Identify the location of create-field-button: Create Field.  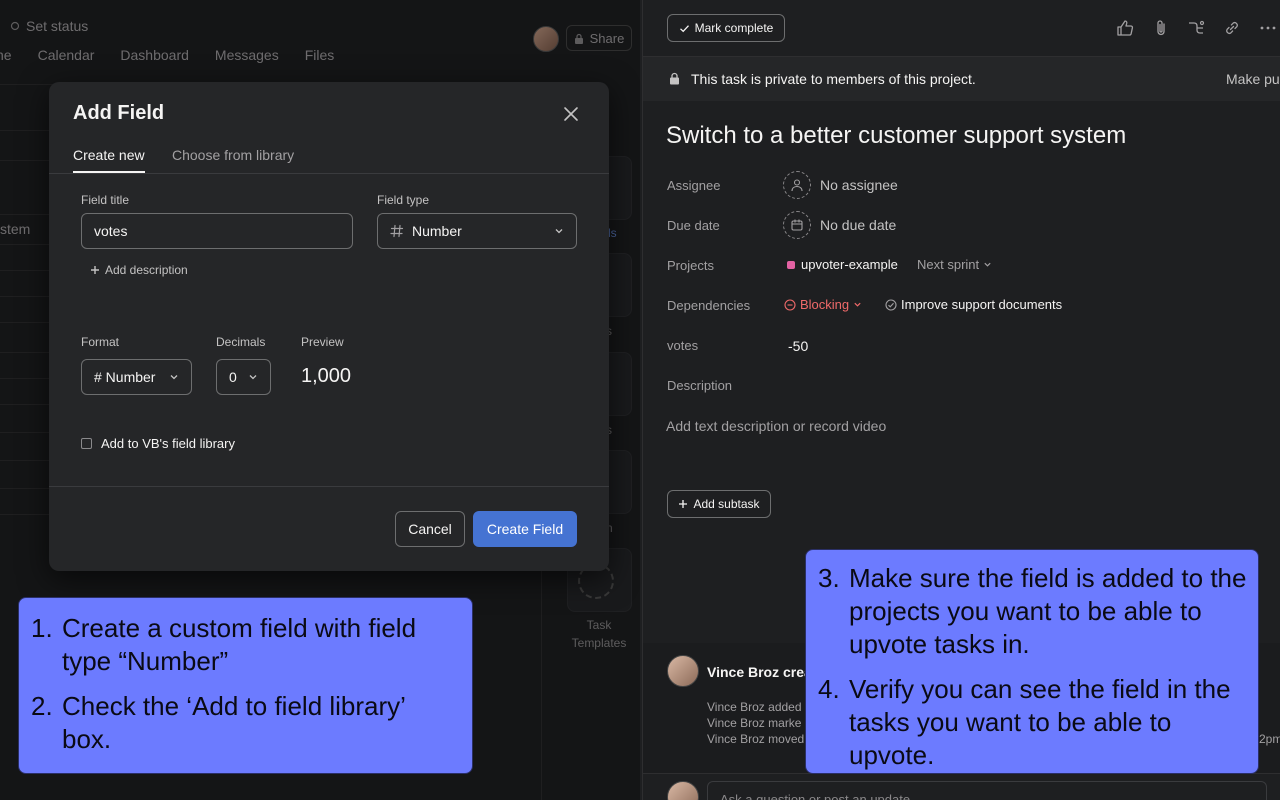
(525, 529).